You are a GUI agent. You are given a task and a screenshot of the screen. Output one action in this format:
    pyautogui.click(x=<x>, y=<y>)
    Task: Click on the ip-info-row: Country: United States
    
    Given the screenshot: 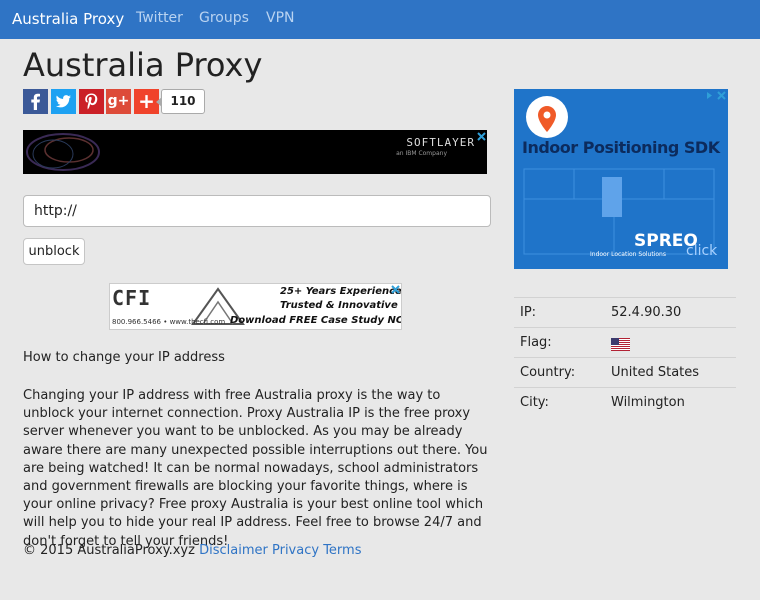 What is the action you would take?
    pyautogui.click(x=625, y=372)
    